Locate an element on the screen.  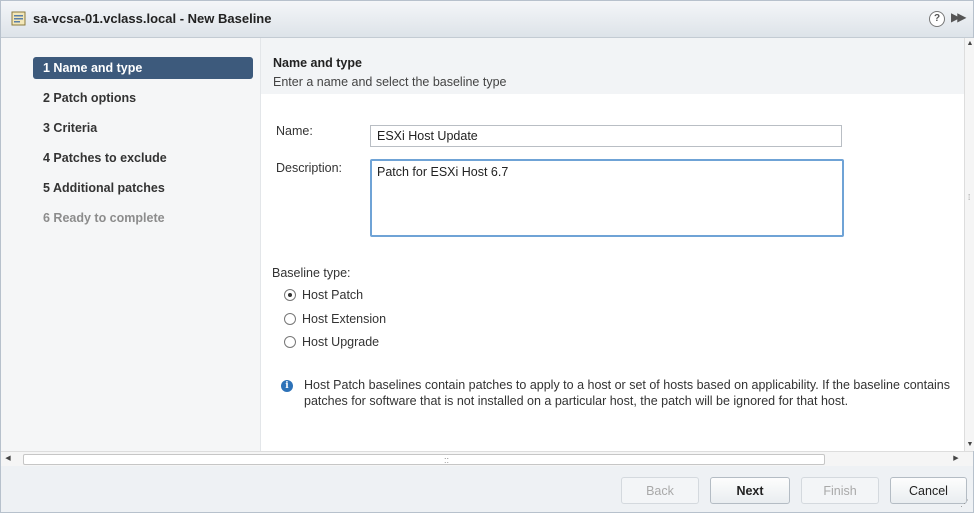
vertical-scrollbar: ▲ ⁞ ▼ is located at coordinates (969, 244).